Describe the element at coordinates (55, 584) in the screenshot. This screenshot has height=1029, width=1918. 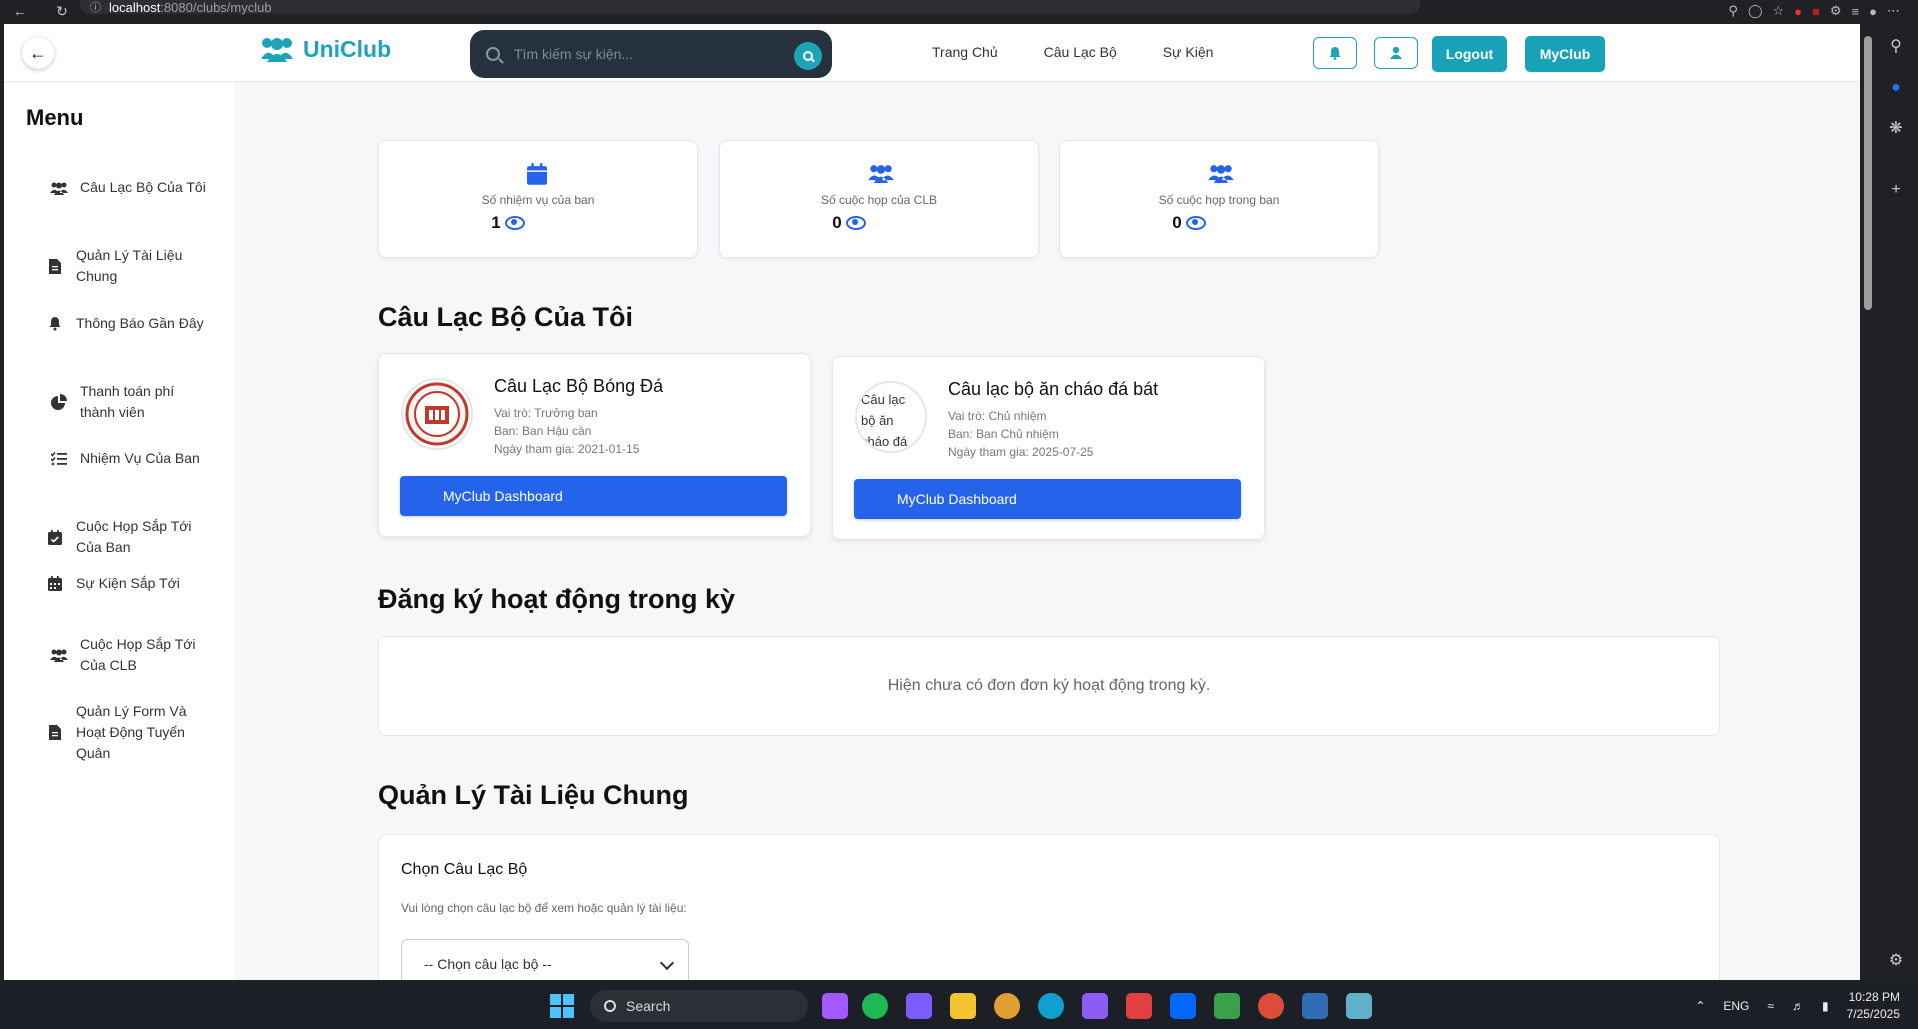
I see `calendar-icon` at that location.